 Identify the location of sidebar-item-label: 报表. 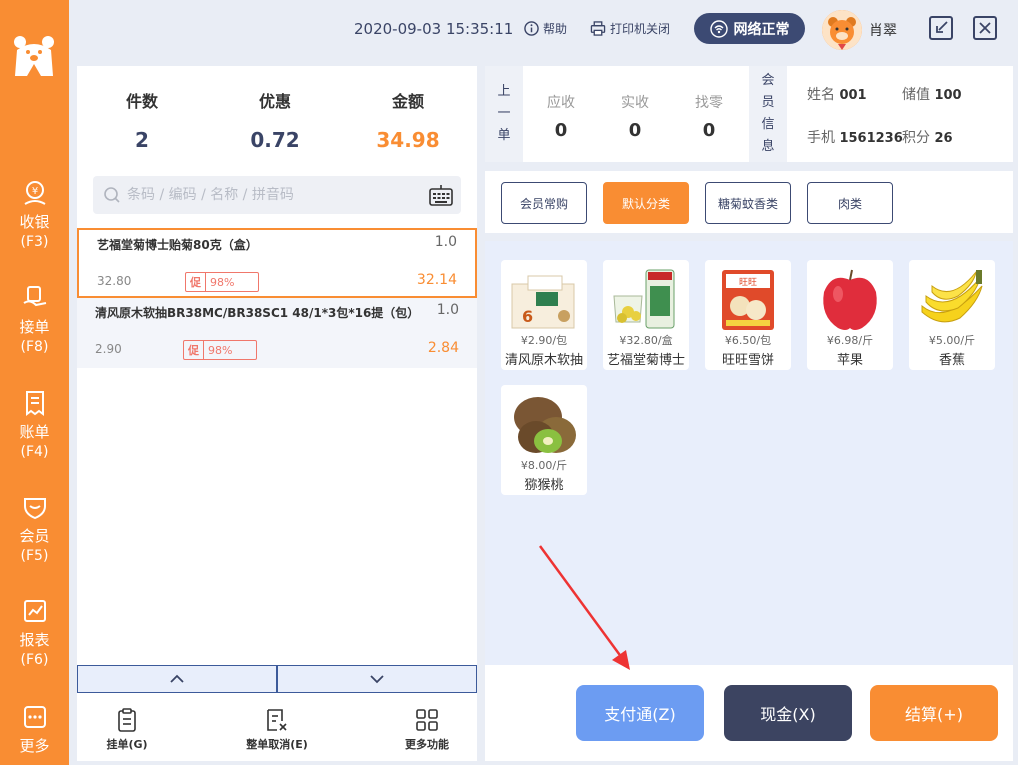
(34, 640).